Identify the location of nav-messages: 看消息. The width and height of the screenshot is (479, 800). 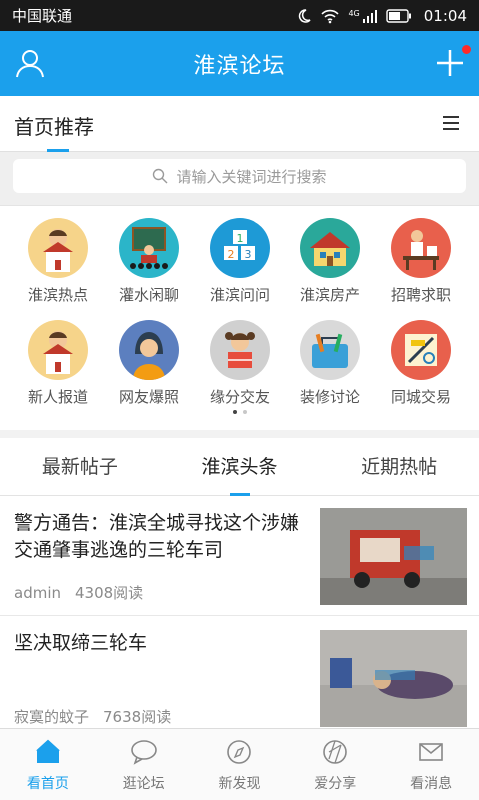
(431, 764).